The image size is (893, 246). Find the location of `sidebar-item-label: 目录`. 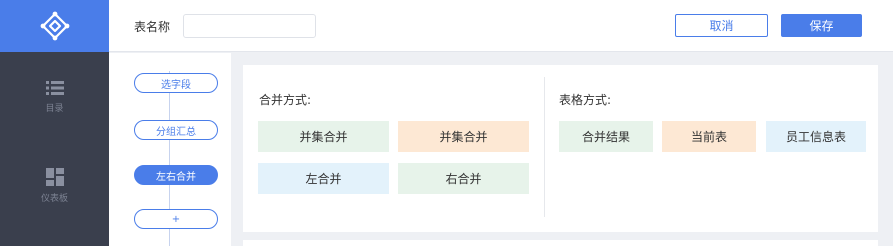

sidebar-item-label: 目录 is located at coordinates (54, 109).